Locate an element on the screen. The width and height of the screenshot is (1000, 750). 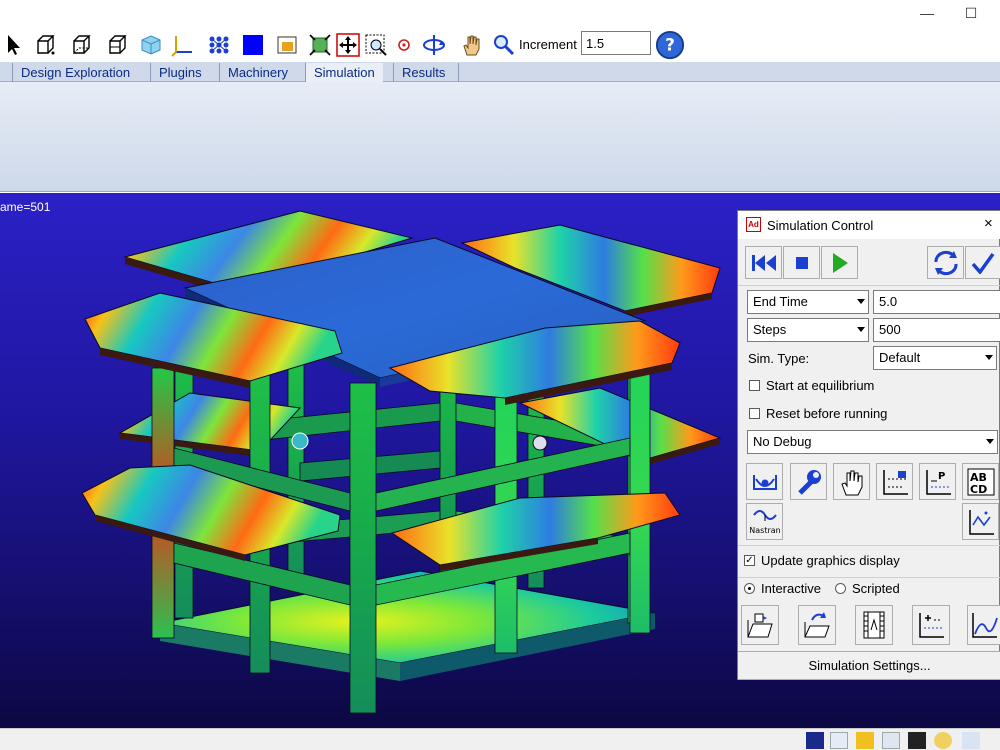
animation-button is located at coordinates (874, 625).